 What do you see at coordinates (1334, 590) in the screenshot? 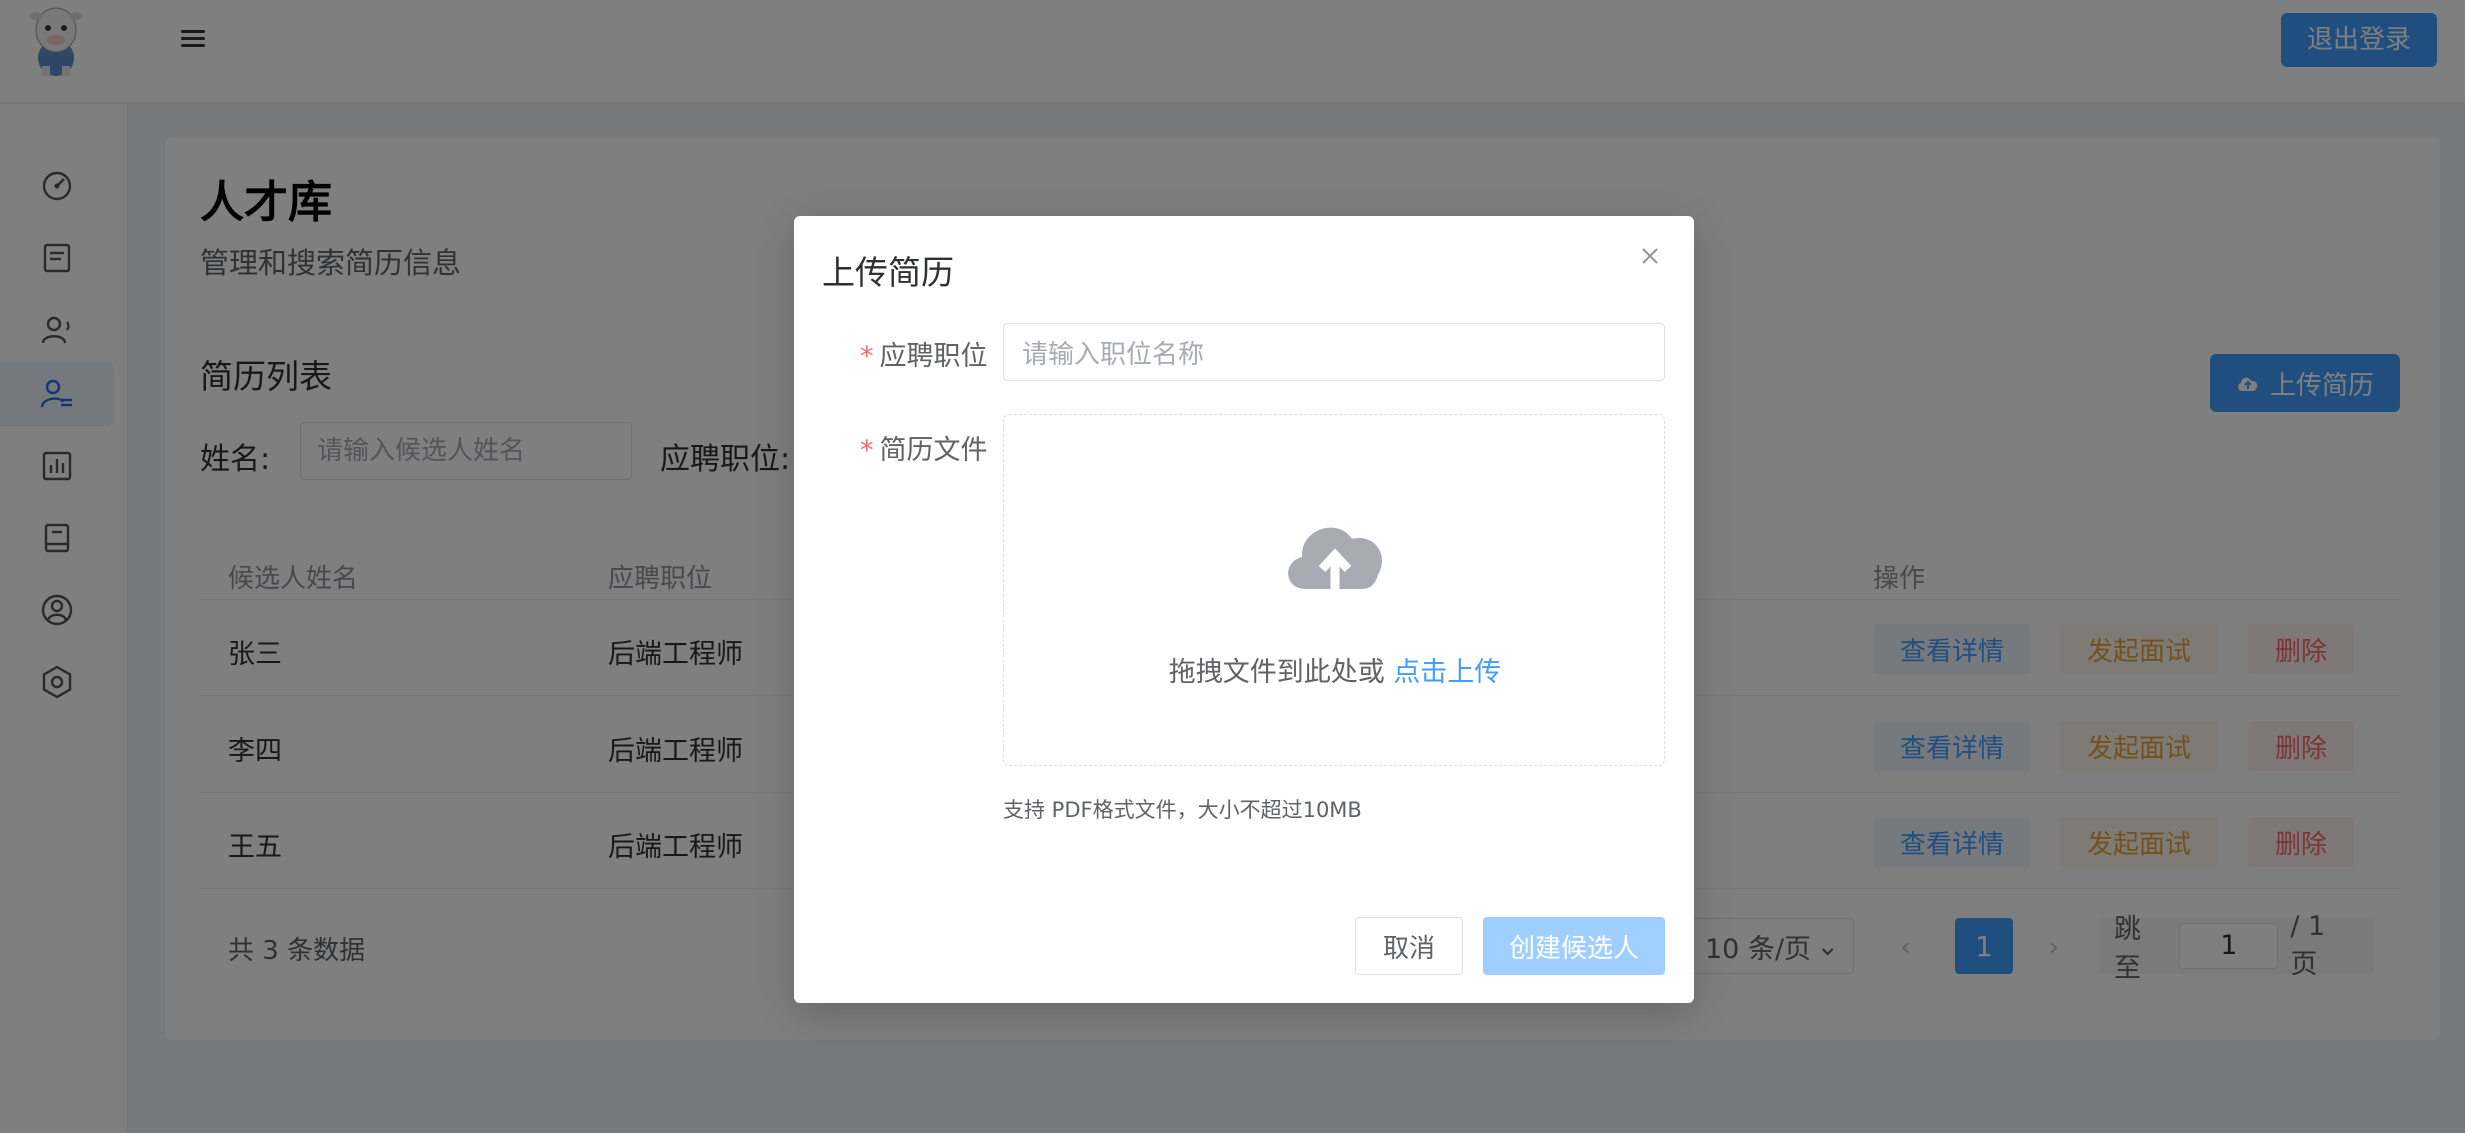
I see `file-dropzone: 拖拽文件到此处或 点击上传` at bounding box center [1334, 590].